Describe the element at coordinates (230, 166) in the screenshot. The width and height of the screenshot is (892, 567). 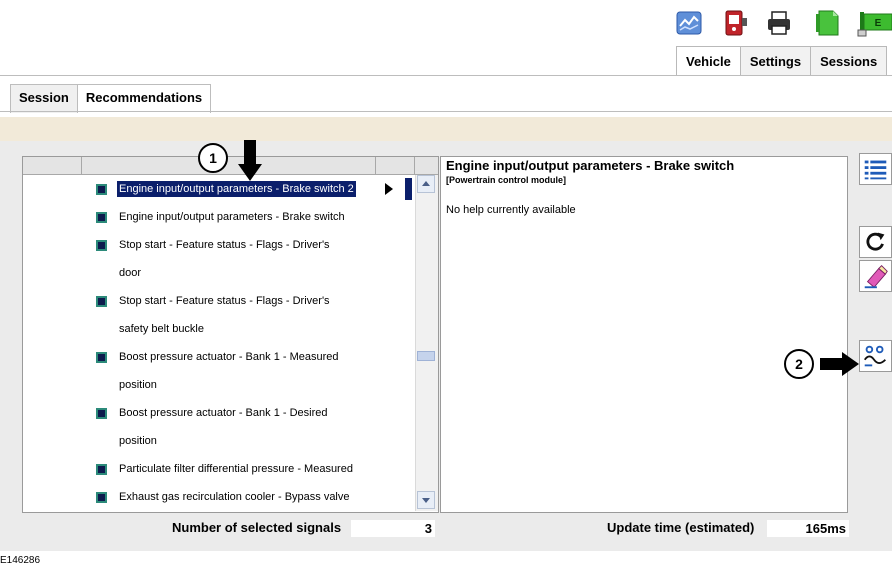
I see `list-header` at that location.